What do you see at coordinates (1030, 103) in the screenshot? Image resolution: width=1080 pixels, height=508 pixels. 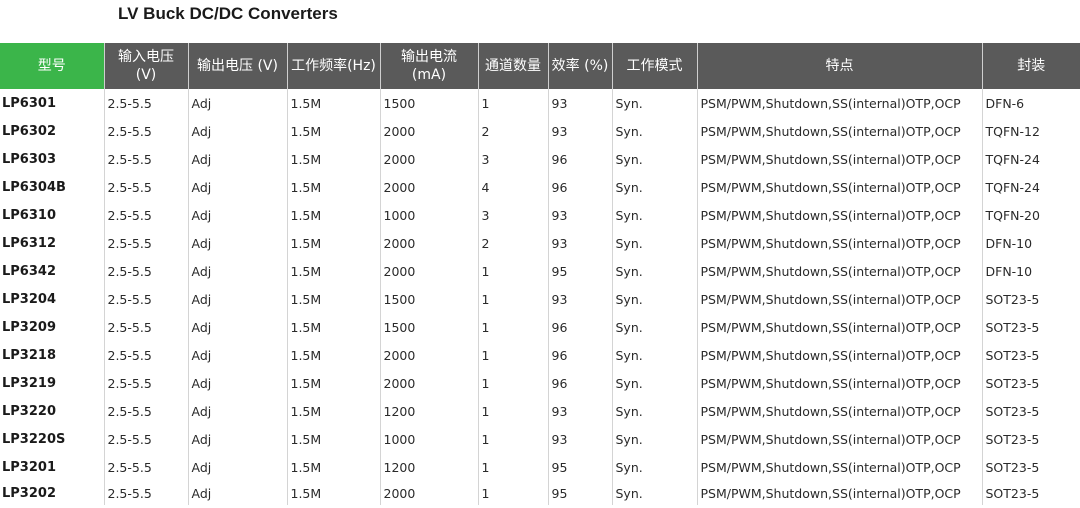 I see `cell-package: DFN-6` at bounding box center [1030, 103].